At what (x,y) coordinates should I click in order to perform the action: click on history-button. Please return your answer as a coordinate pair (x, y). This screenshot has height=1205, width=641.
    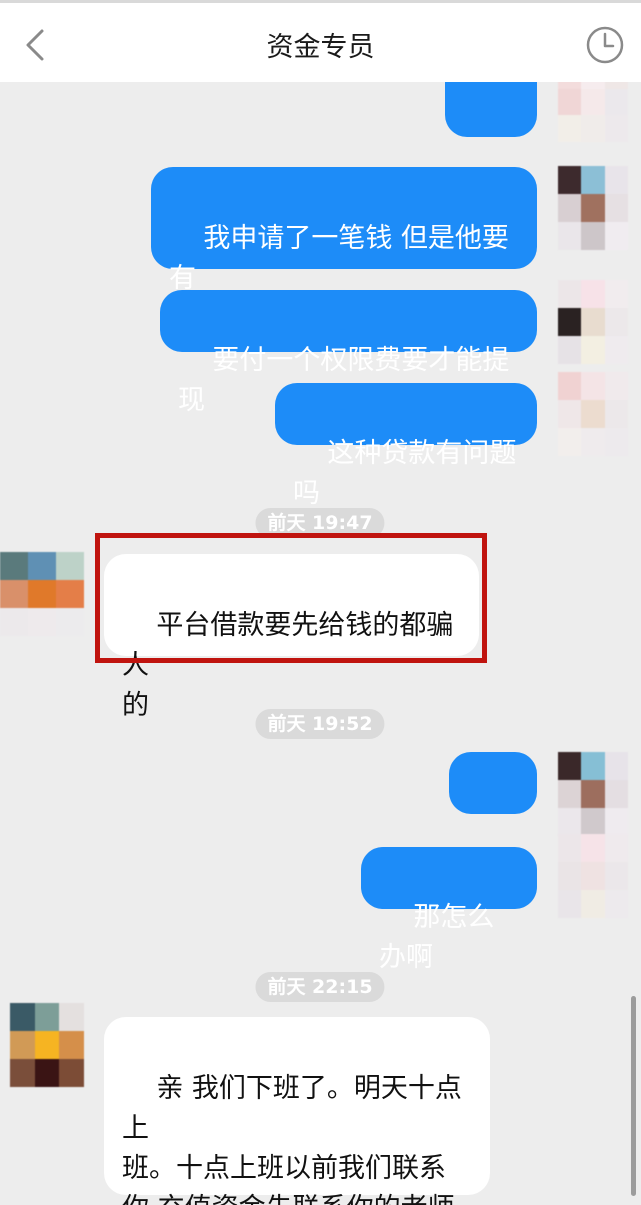
    Looking at the image, I should click on (605, 45).